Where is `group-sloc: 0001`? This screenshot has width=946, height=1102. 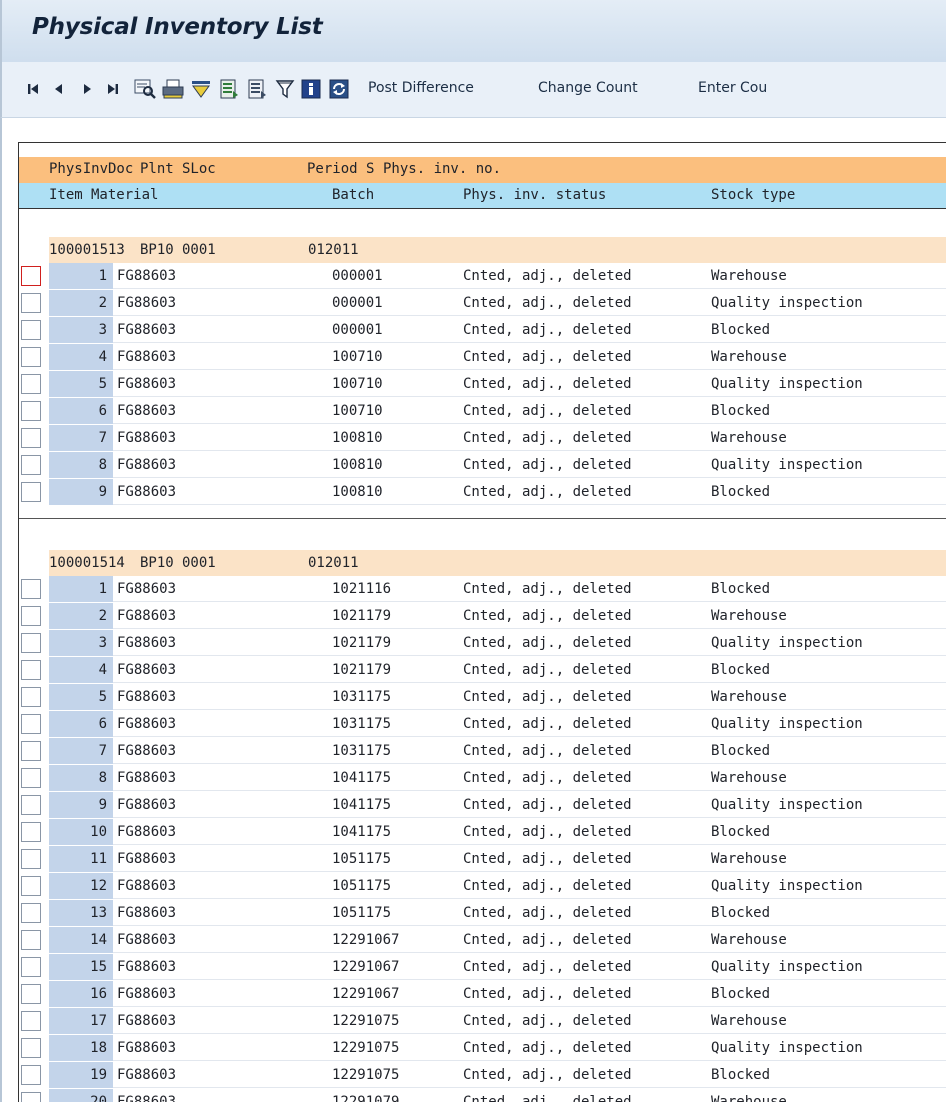
group-sloc: 0001 is located at coordinates (199, 563).